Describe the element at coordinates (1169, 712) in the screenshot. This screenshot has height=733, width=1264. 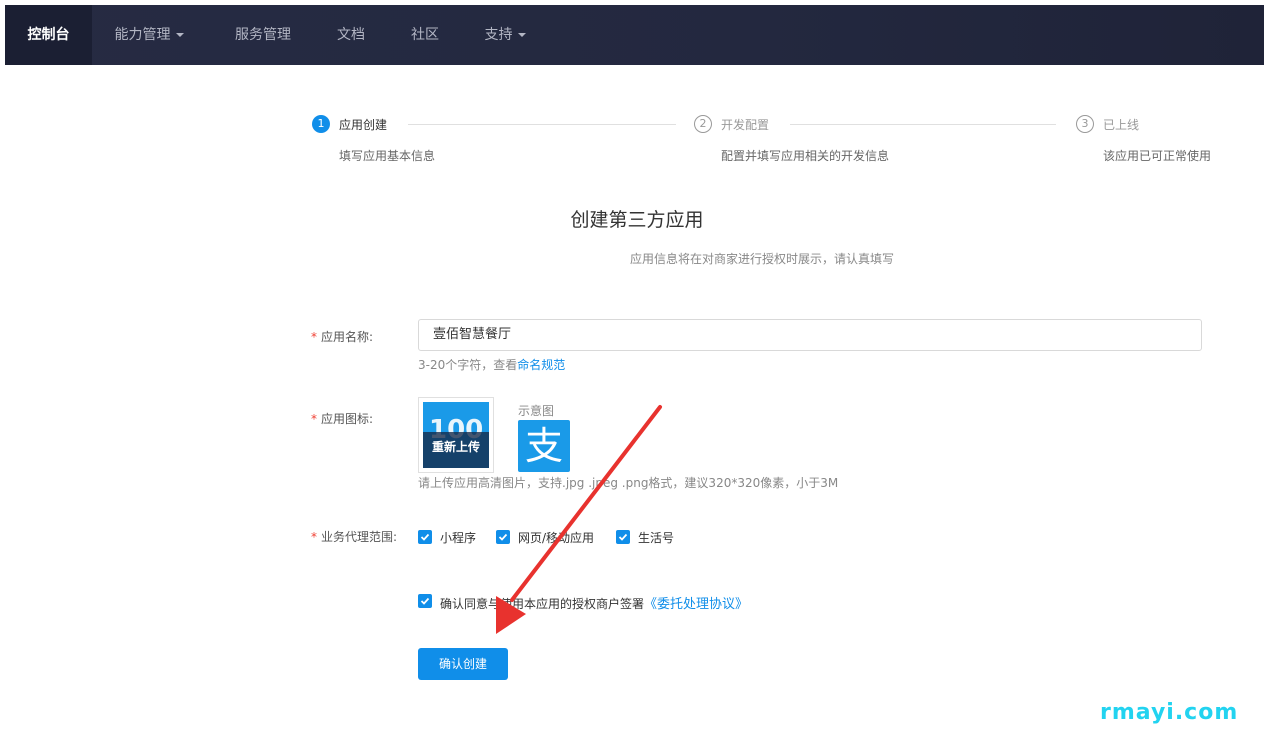
I see `watermark: rmayi.com` at that location.